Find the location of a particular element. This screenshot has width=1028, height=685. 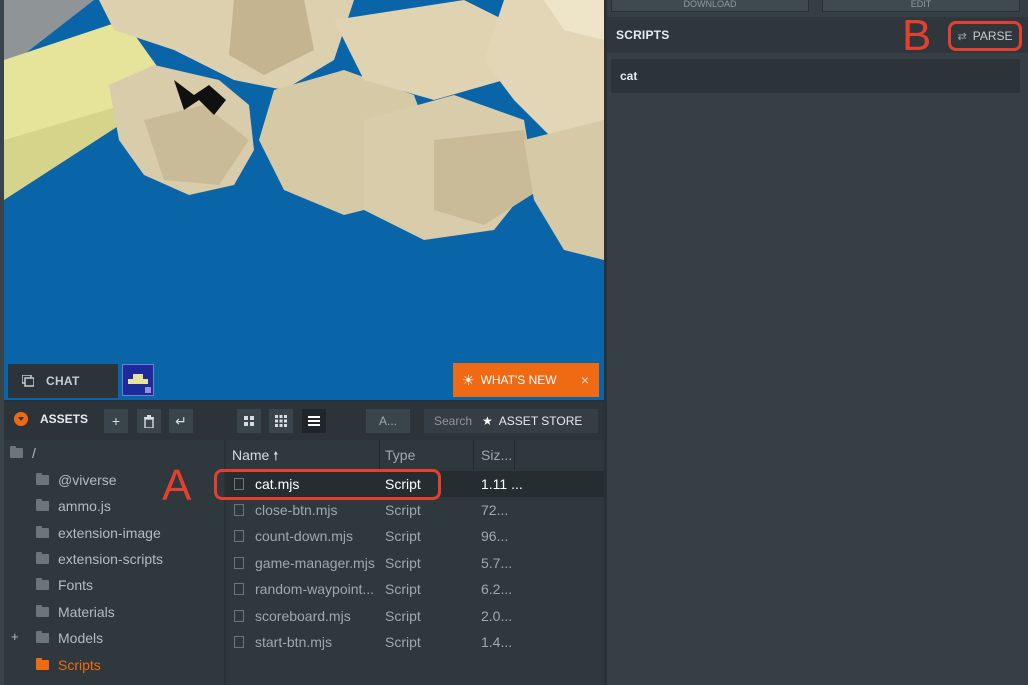

grid-large-icon is located at coordinates (249, 421).